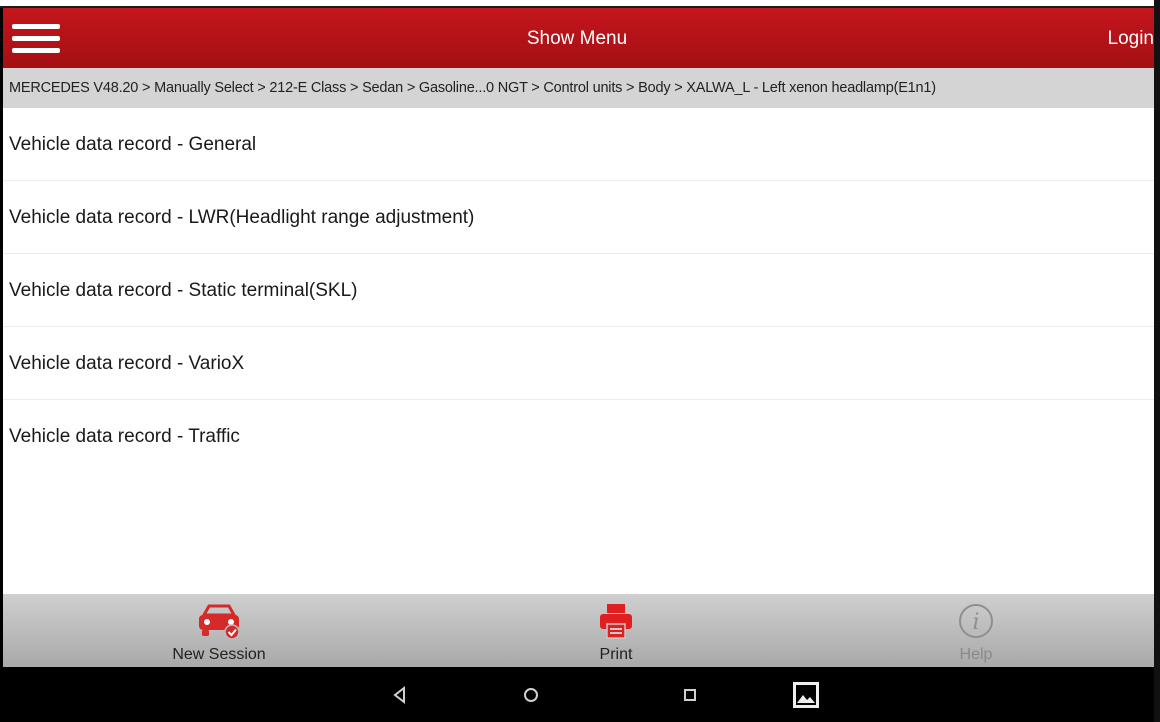 This screenshot has height=722, width=1160. What do you see at coordinates (806, 695) in the screenshot?
I see `gallery-icon` at bounding box center [806, 695].